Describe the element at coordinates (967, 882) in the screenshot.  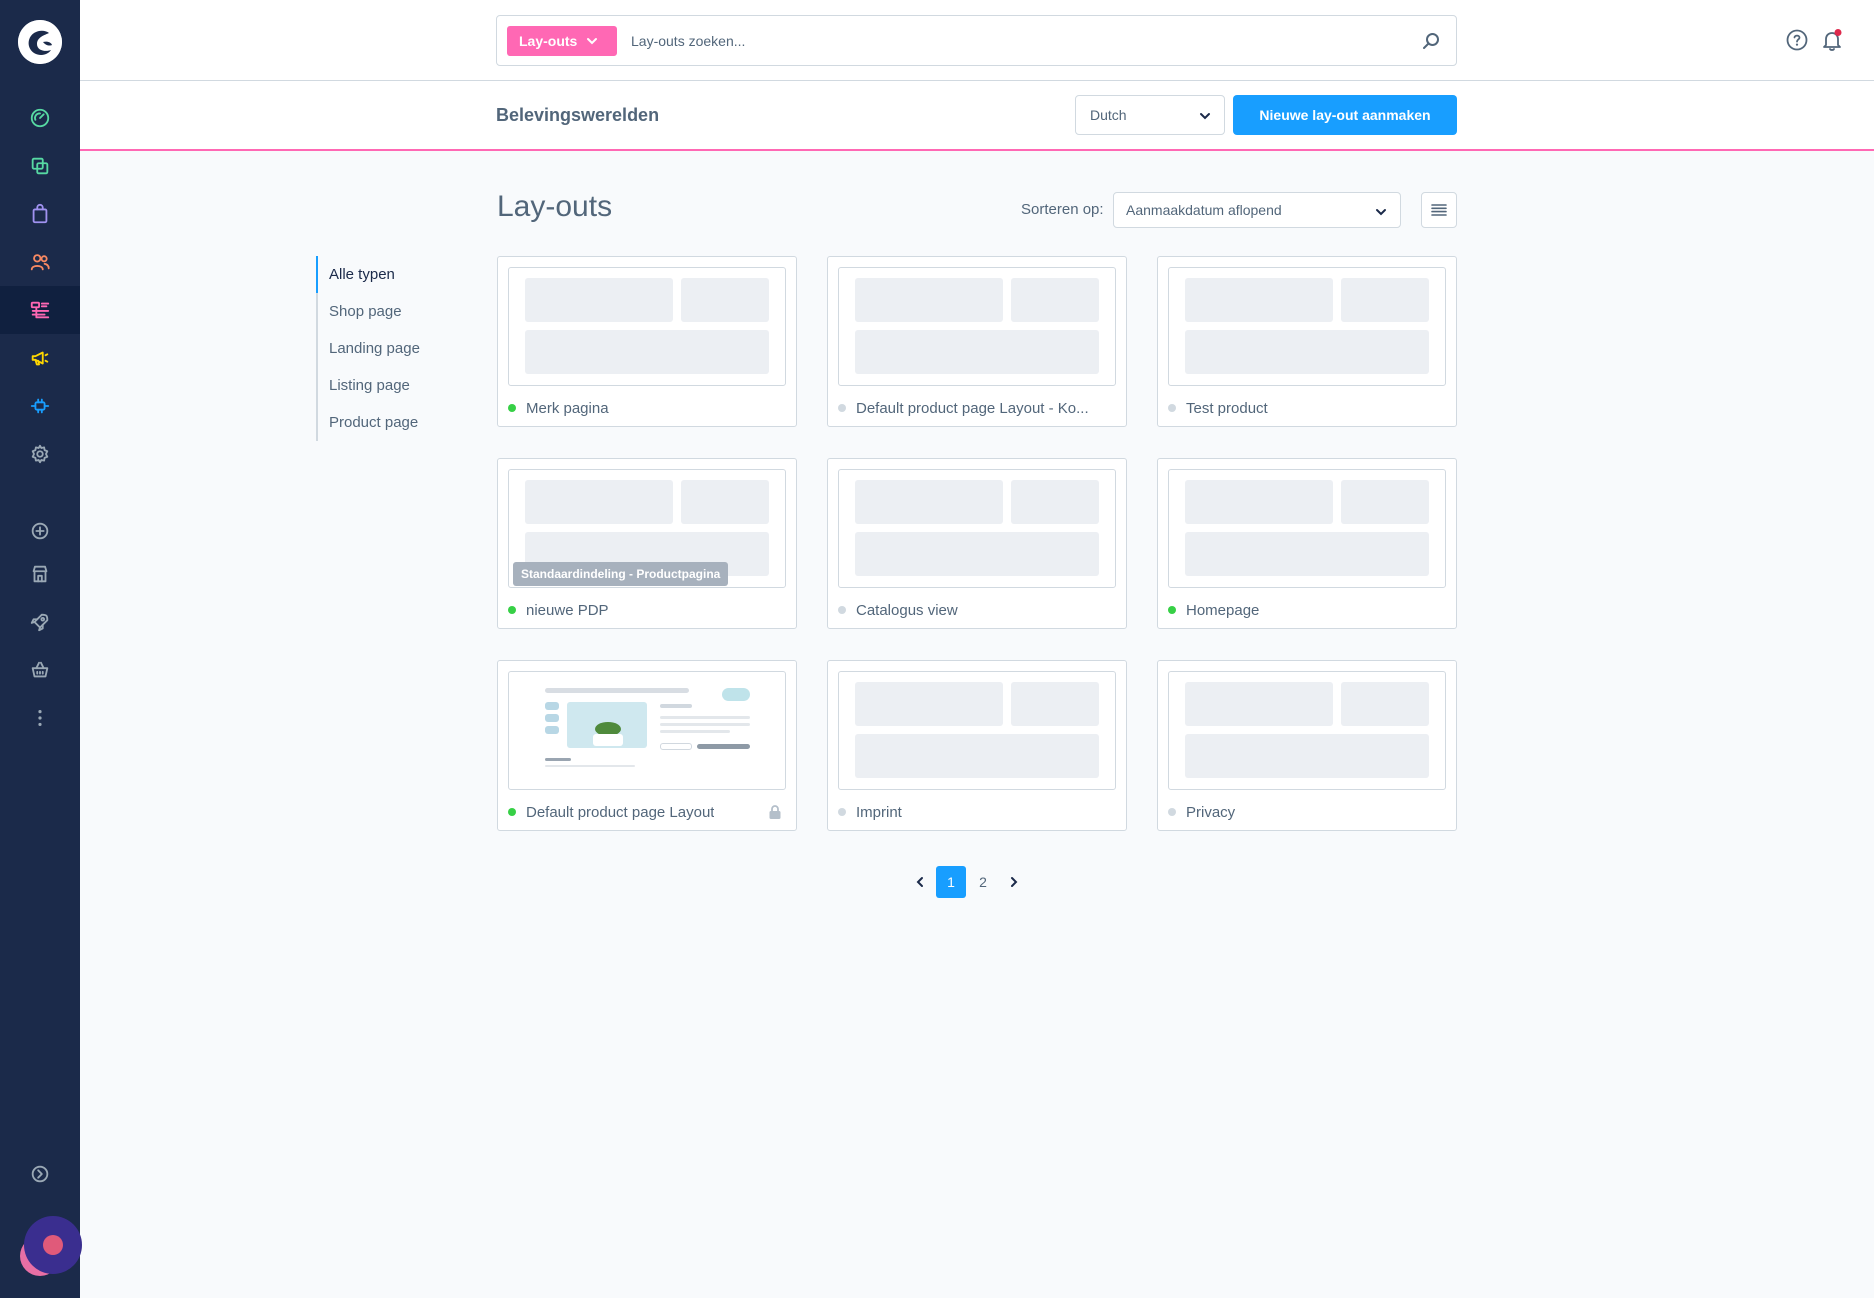
I see `pagination: 1 2` at that location.